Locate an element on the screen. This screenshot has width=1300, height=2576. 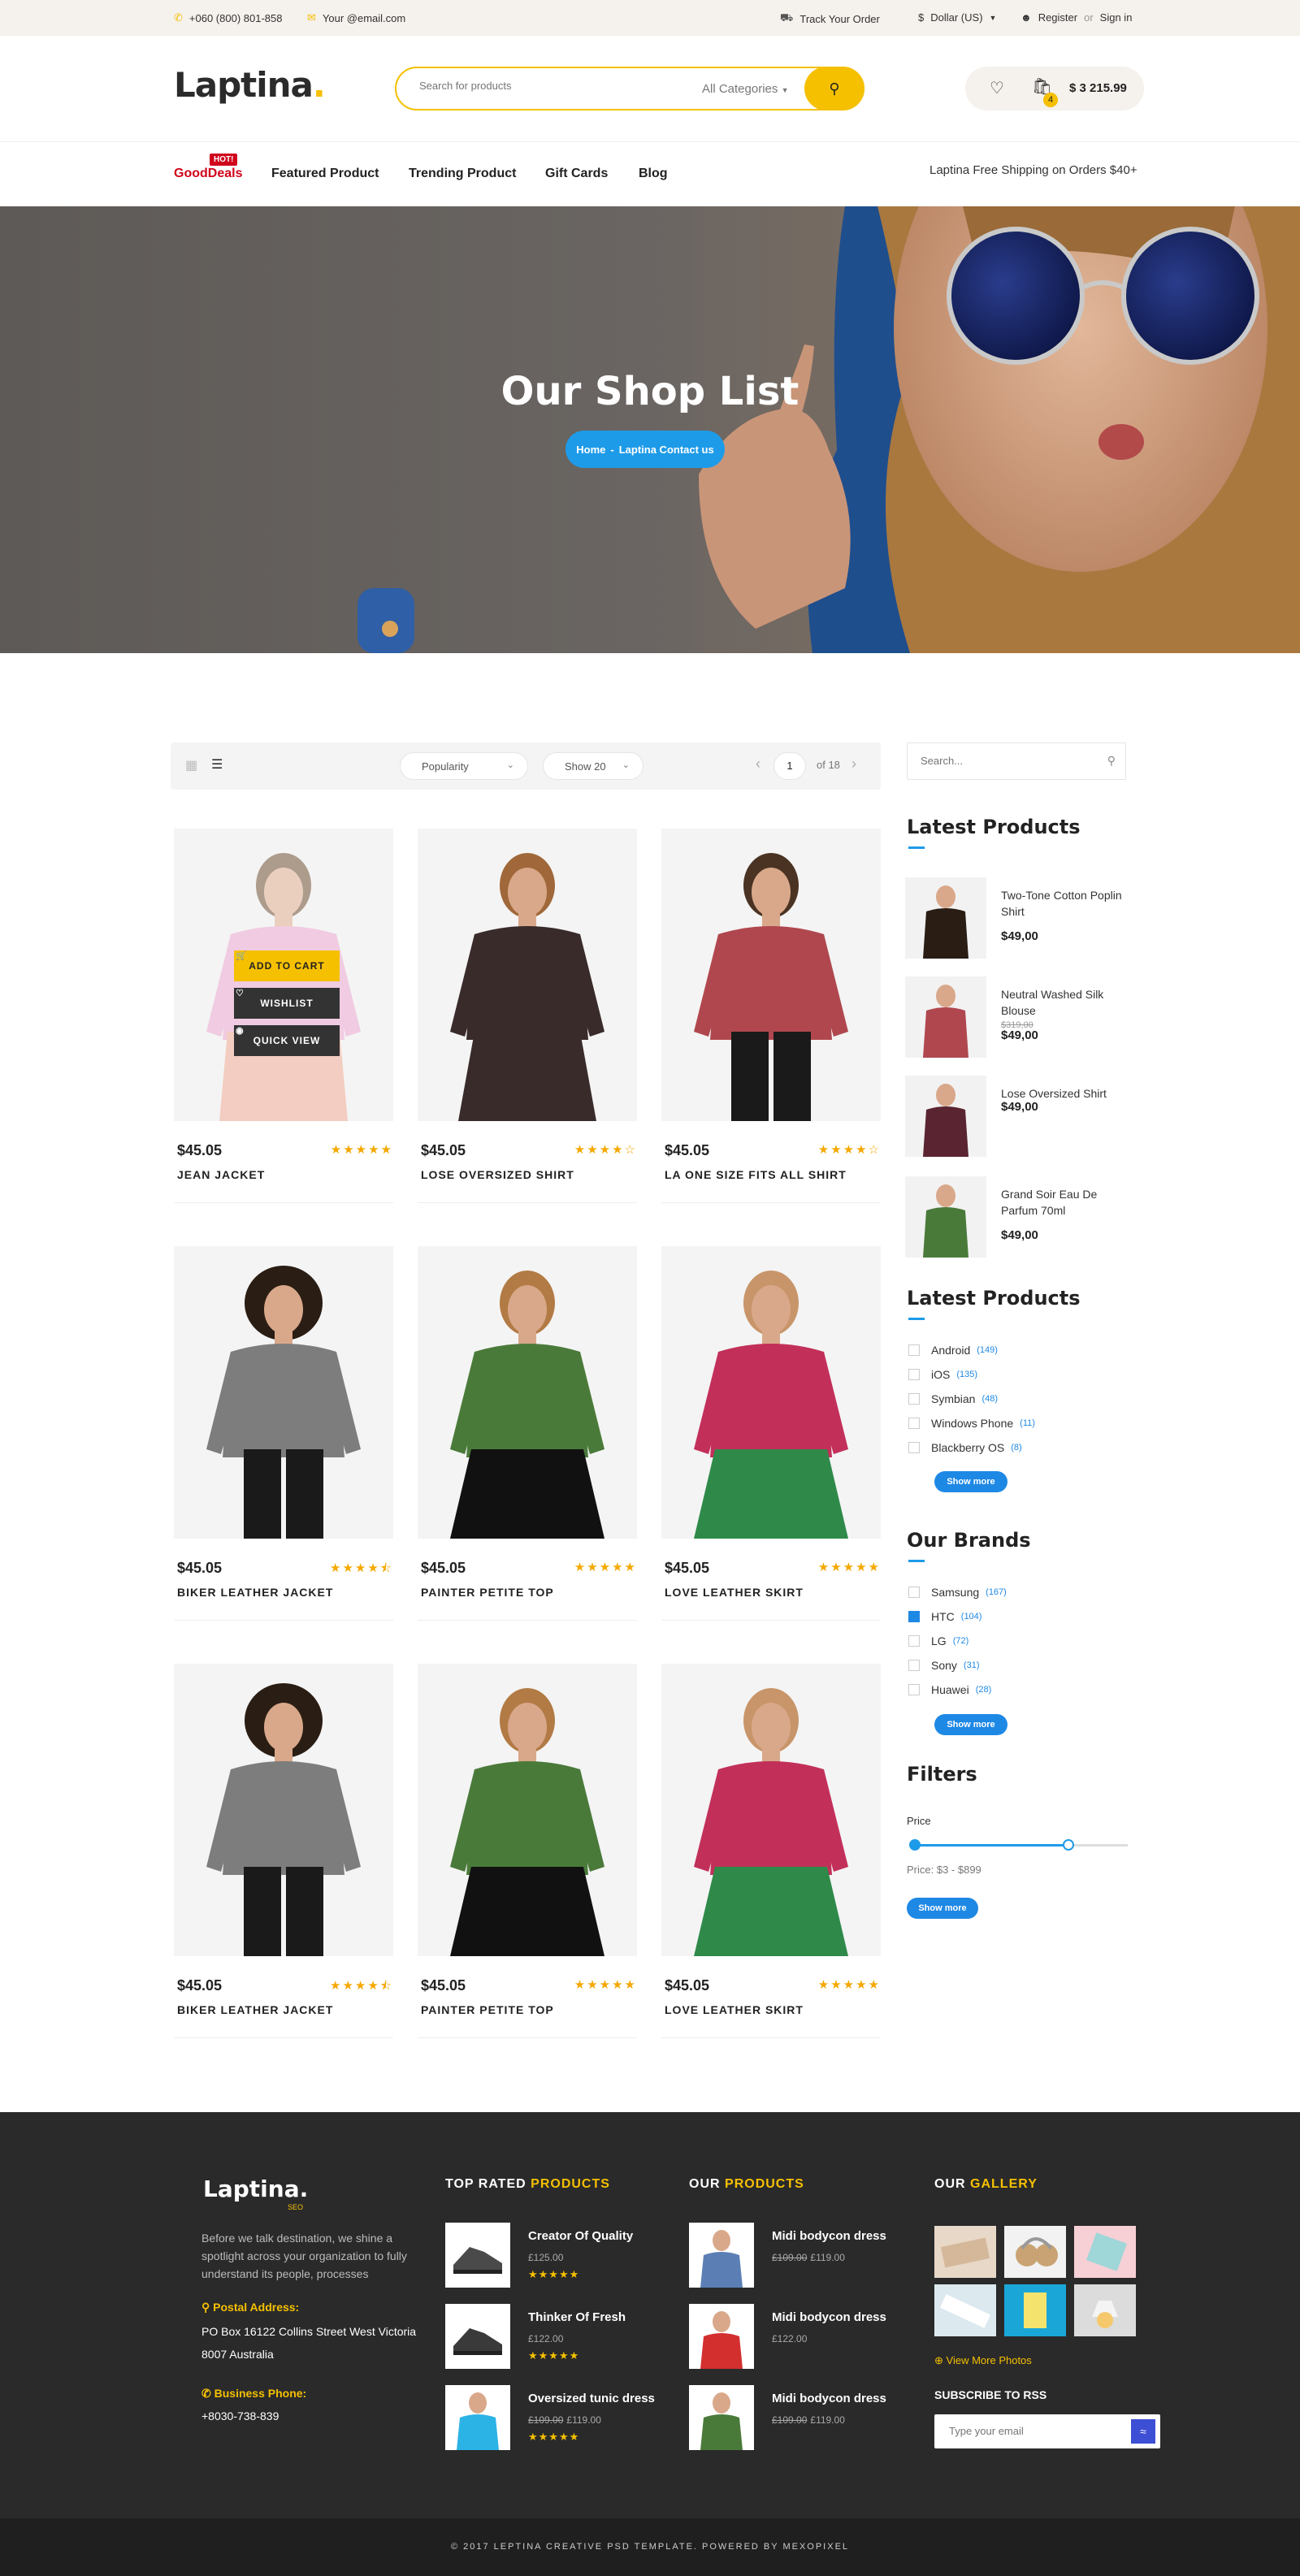
signin-link: Sign in is located at coordinates (1116, 17).